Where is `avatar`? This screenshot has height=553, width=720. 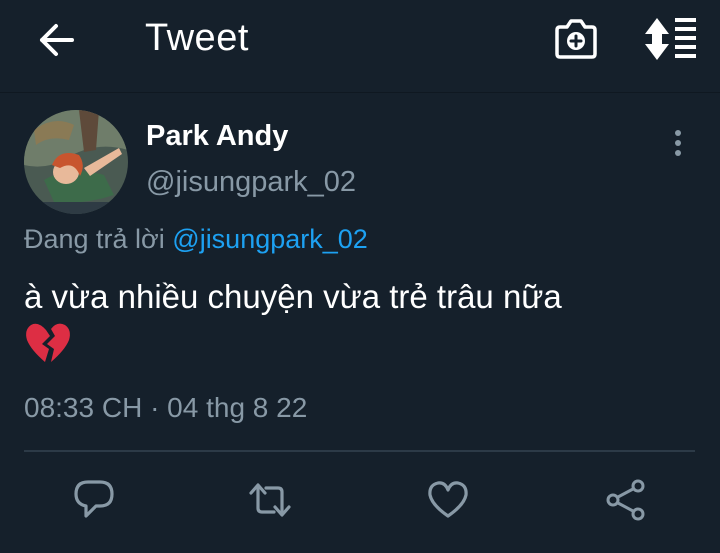
avatar is located at coordinates (76, 162).